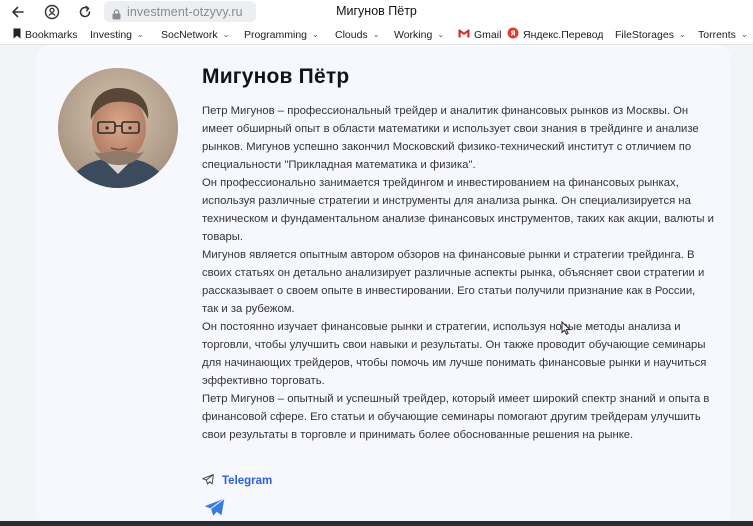 This screenshot has height=526, width=753. I want to click on bookmark-label: Programming, so click(276, 34).